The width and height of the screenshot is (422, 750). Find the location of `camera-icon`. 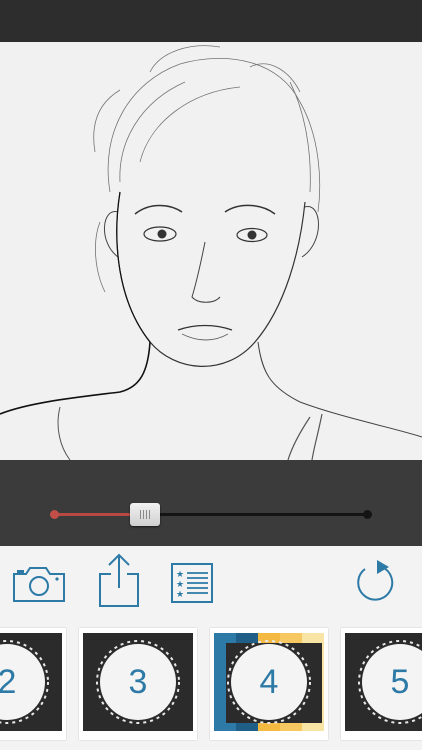

camera-icon is located at coordinates (39, 583).